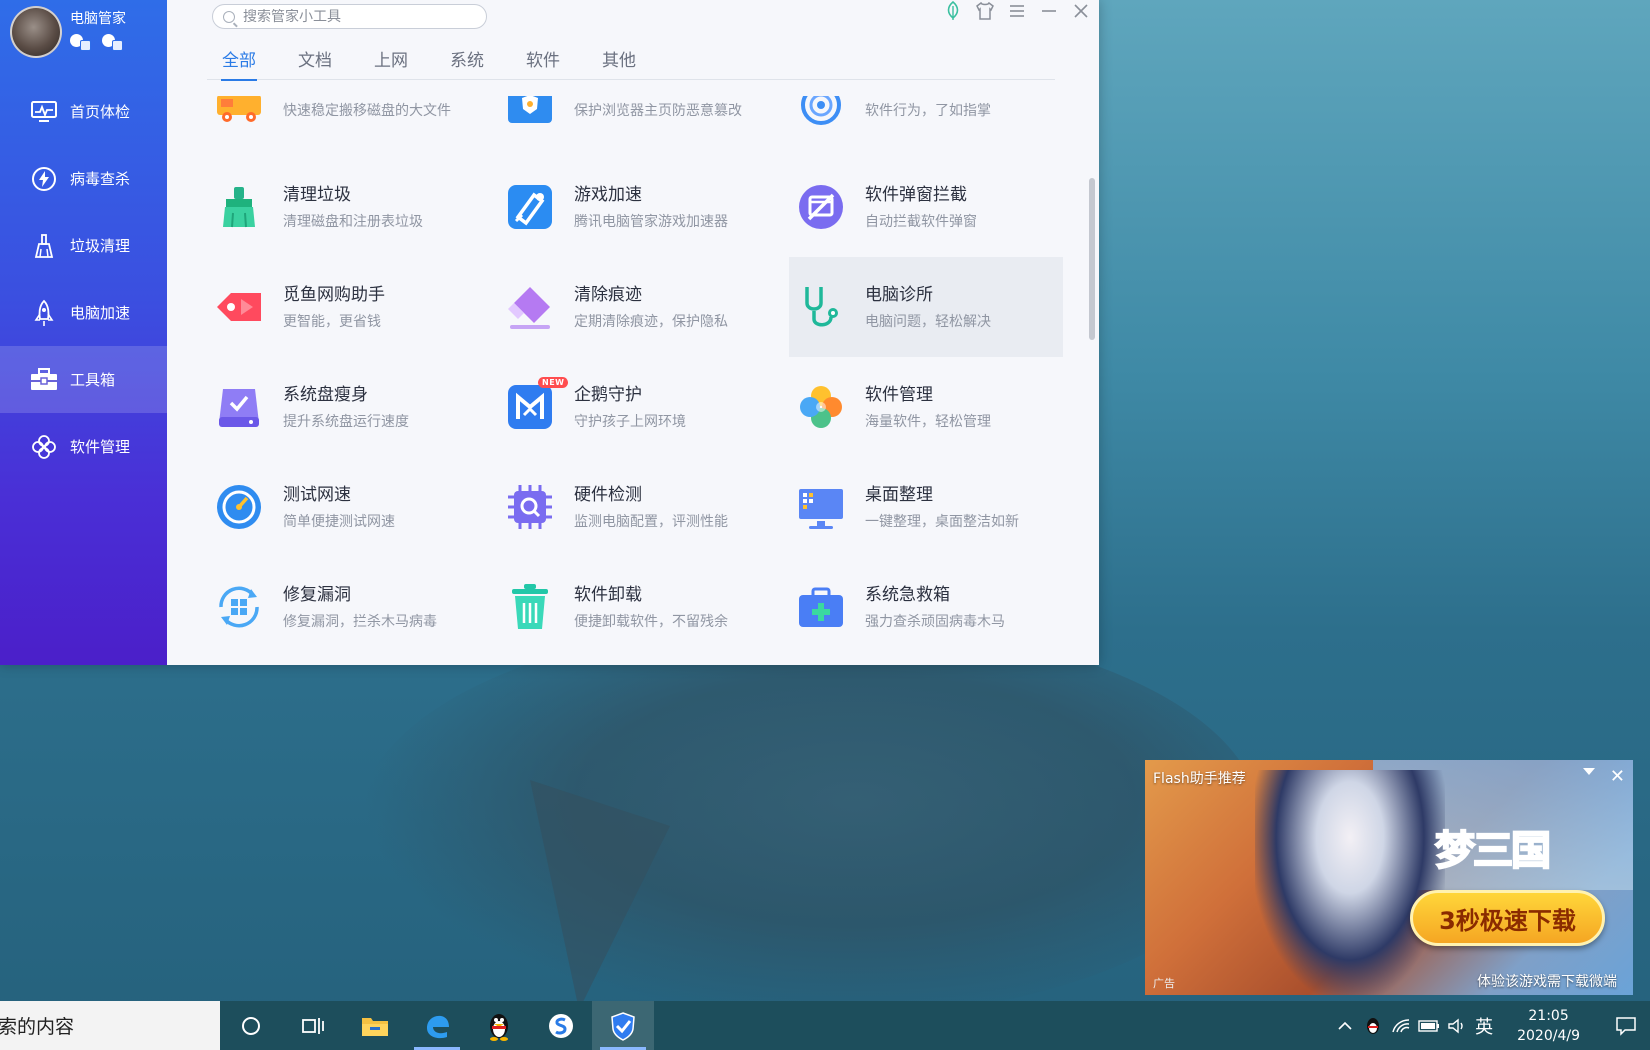 Image resolution: width=1650 pixels, height=1050 pixels. I want to click on scrollbar, so click(1092, 259).